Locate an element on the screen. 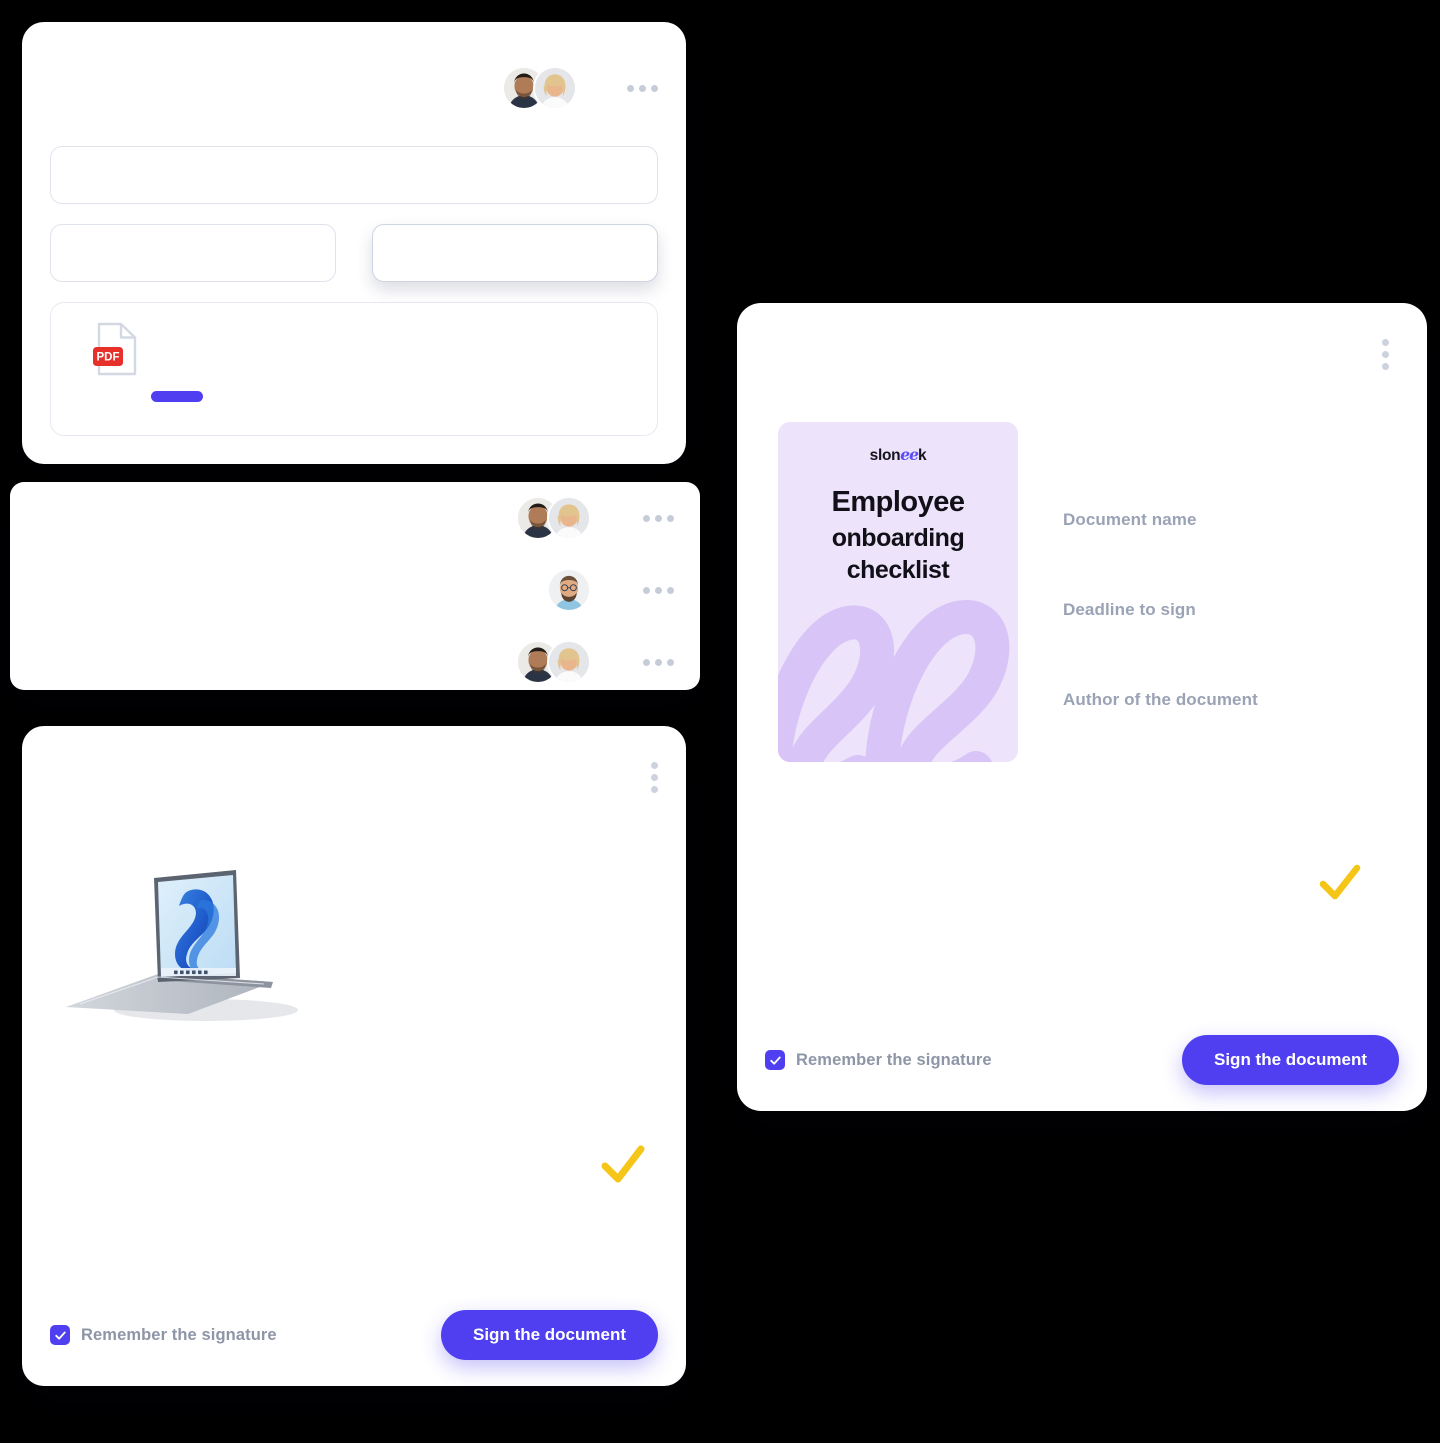 Image resolution: width=1440 pixels, height=1443 pixels. document-form-card: PDF is located at coordinates (354, 243).